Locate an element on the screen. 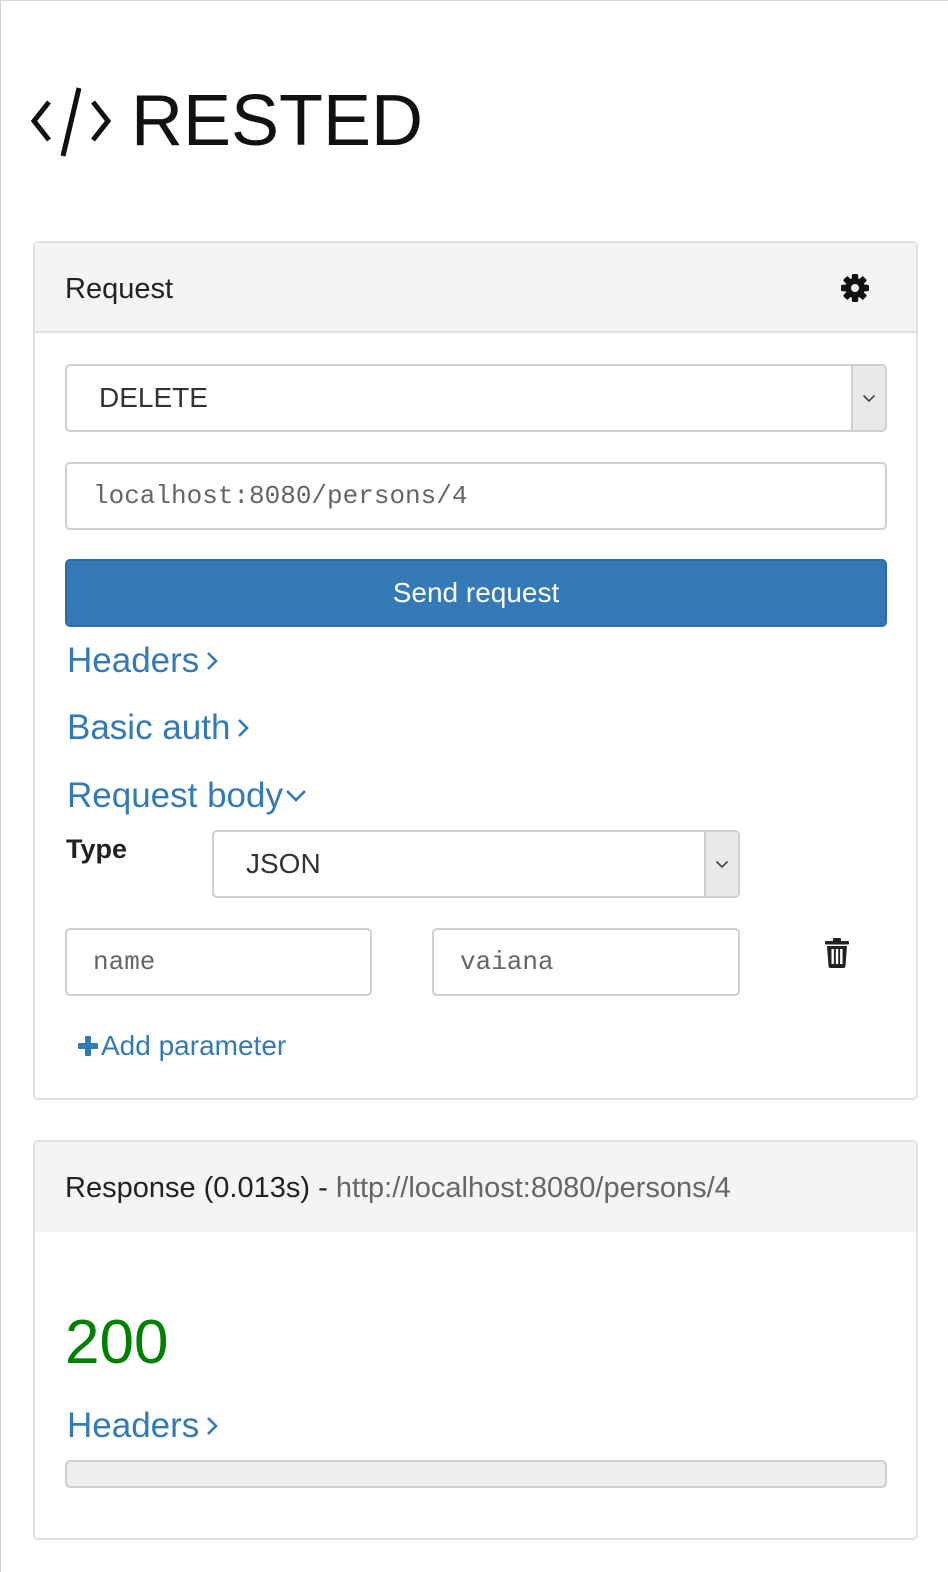  headers-label: Headers is located at coordinates (133, 660).